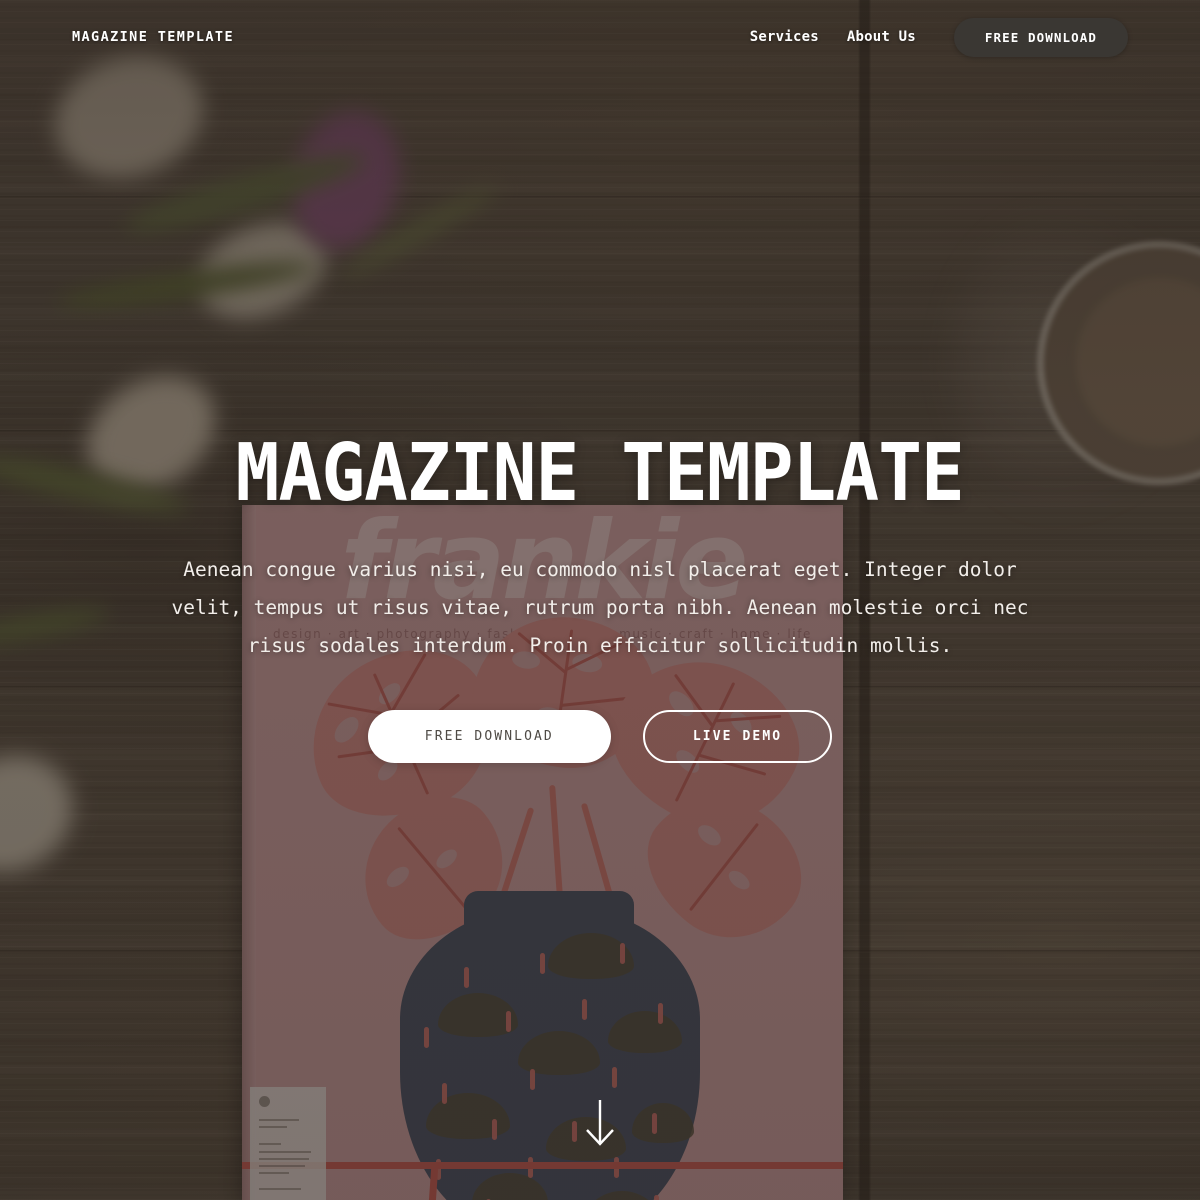 The image size is (1200, 1200). Describe the element at coordinates (489, 736) in the screenshot. I see `hero-free-download-button: FREE DOWNLOAD` at that location.